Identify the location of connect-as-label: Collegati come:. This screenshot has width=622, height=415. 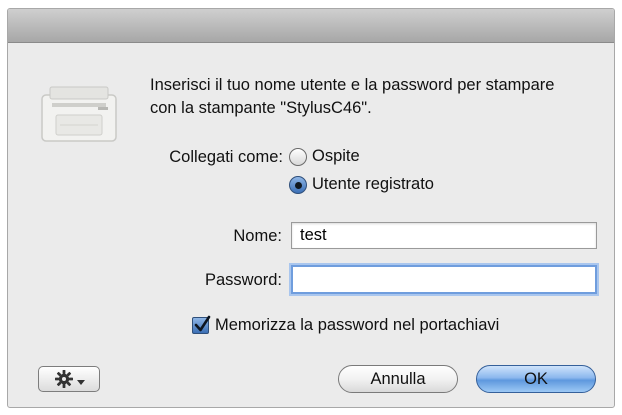
(226, 157).